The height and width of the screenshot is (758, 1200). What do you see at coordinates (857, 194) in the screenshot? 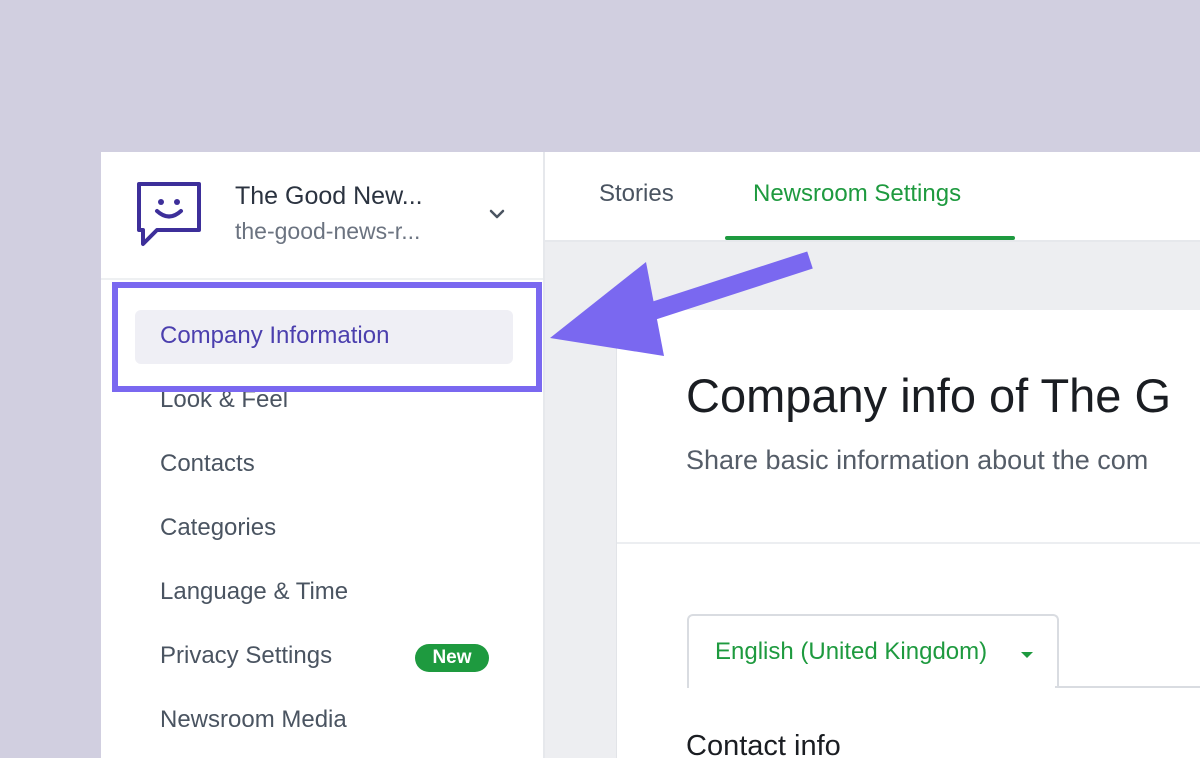
I see `tab-newsroom-settings: Newsroom Settings` at bounding box center [857, 194].